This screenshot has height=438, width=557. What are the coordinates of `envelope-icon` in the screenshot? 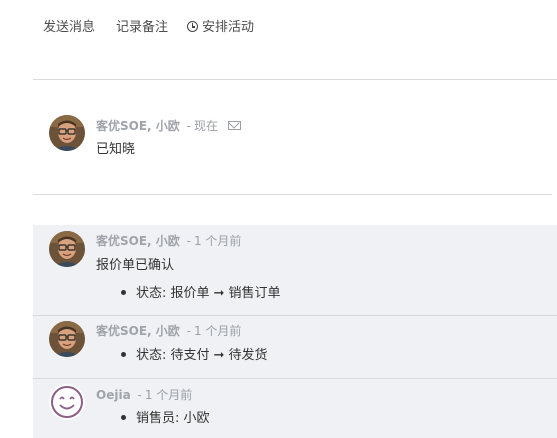 It's located at (234, 125).